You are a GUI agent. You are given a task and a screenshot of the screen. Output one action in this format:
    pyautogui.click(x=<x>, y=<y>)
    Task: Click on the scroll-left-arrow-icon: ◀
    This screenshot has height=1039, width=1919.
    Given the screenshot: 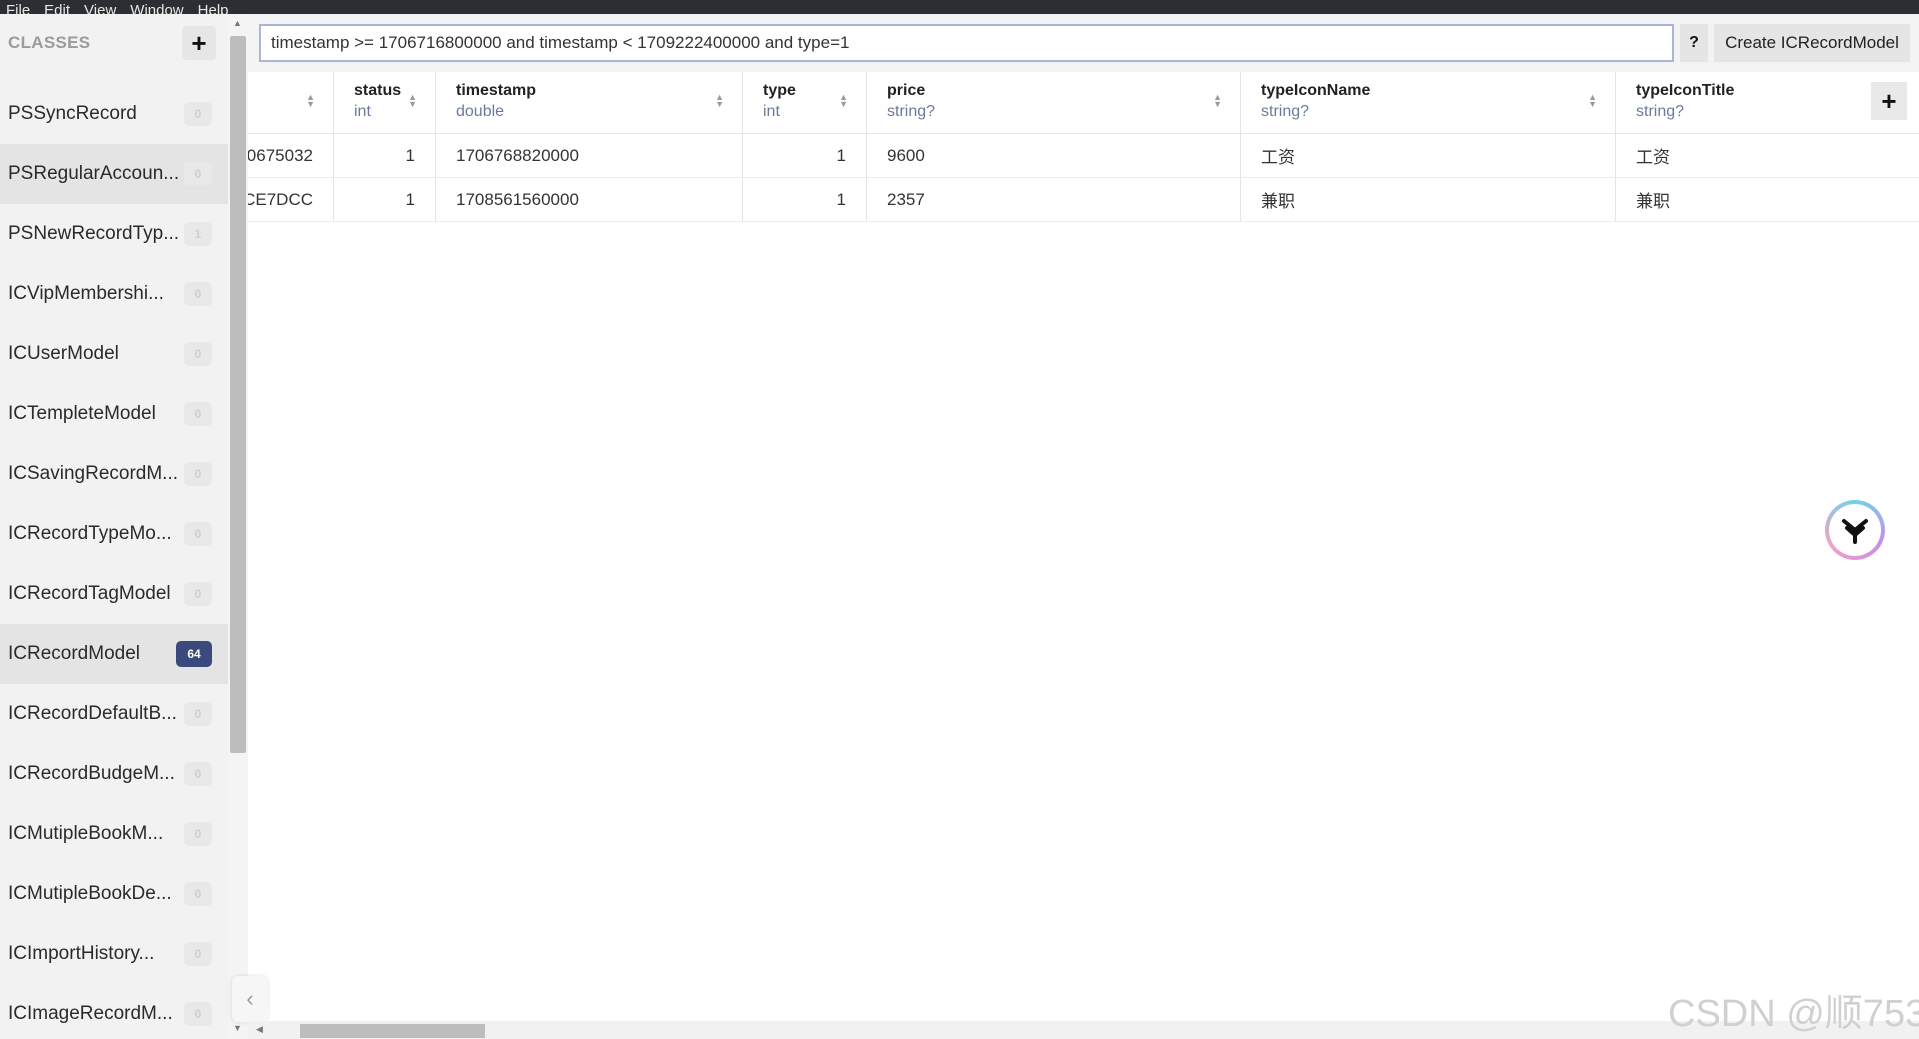 What is the action you would take?
    pyautogui.click(x=259, y=1029)
    